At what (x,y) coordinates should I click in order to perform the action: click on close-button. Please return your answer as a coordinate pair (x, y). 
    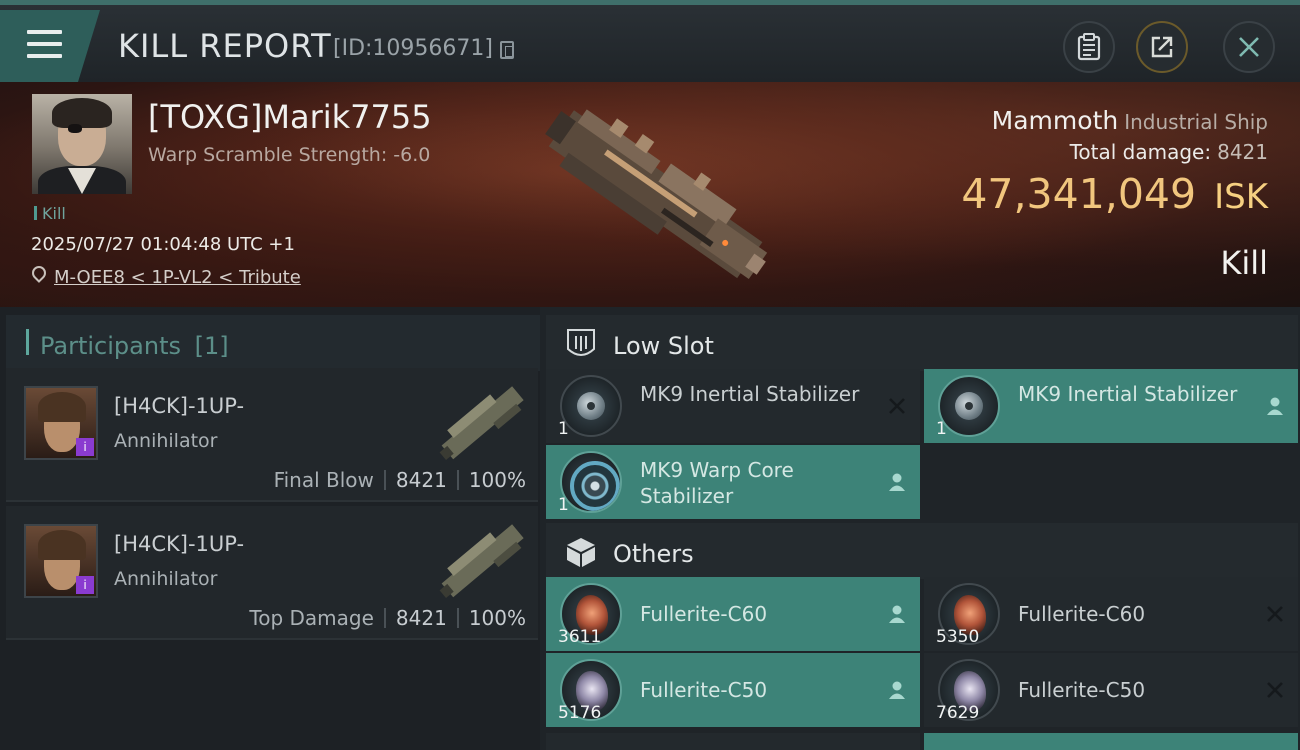
    Looking at the image, I should click on (1249, 47).